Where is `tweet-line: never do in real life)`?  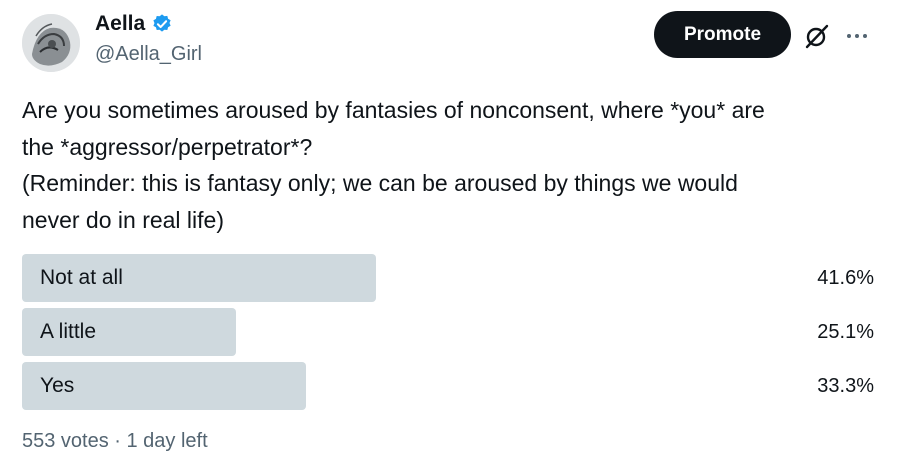
tweet-line: never do in real life) is located at coordinates (123, 219).